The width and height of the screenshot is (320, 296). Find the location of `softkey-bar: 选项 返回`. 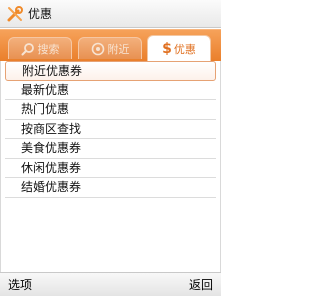

softkey-bar: 选项 返回 is located at coordinates (110, 284).